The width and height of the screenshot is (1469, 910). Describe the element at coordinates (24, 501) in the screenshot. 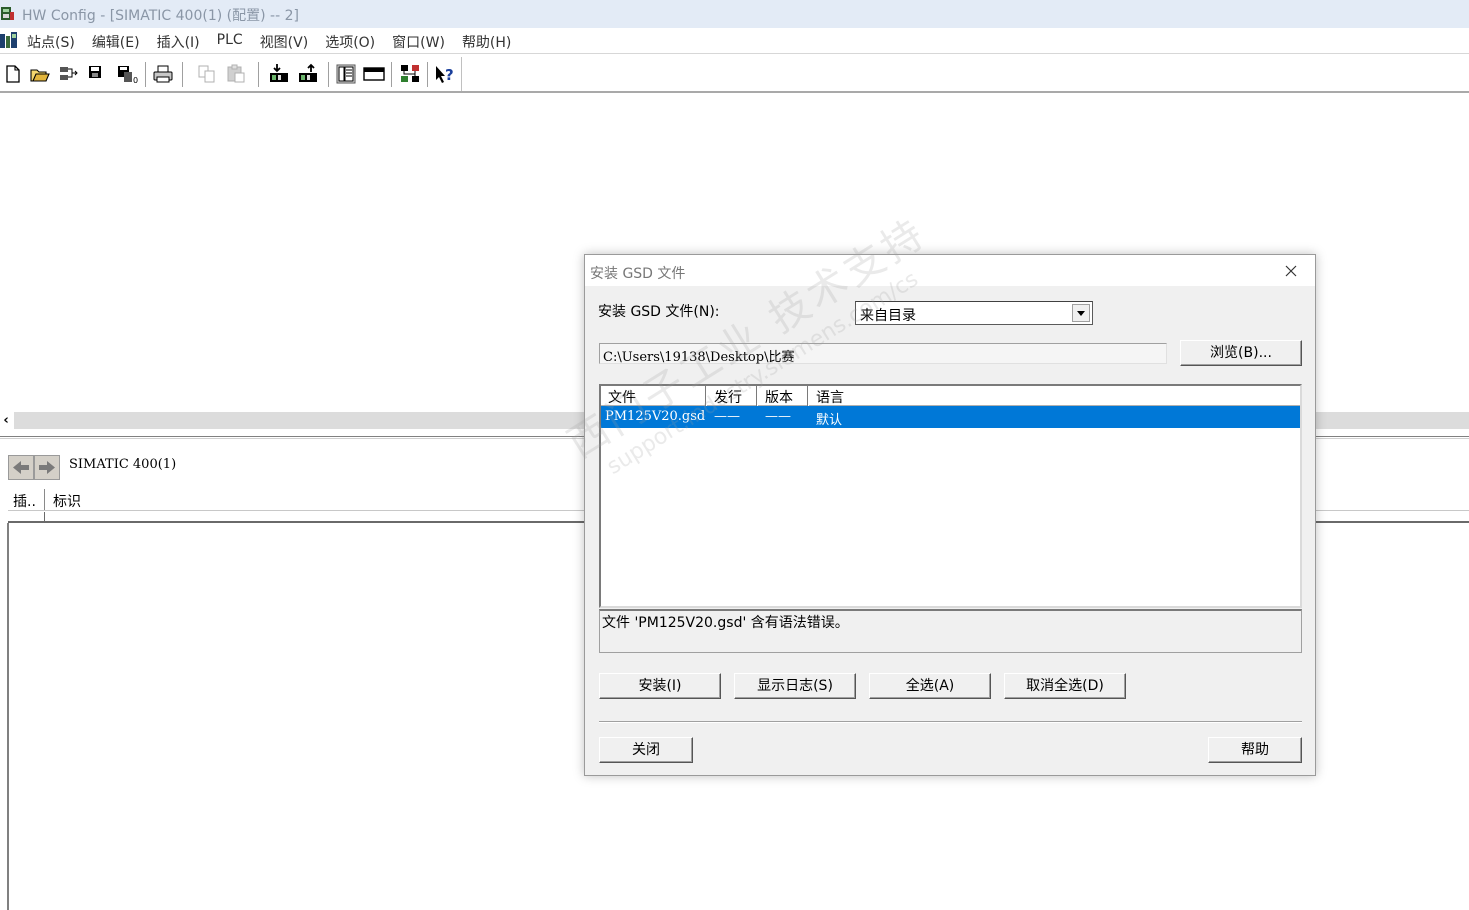

I see `column-header-slot: 插..` at that location.